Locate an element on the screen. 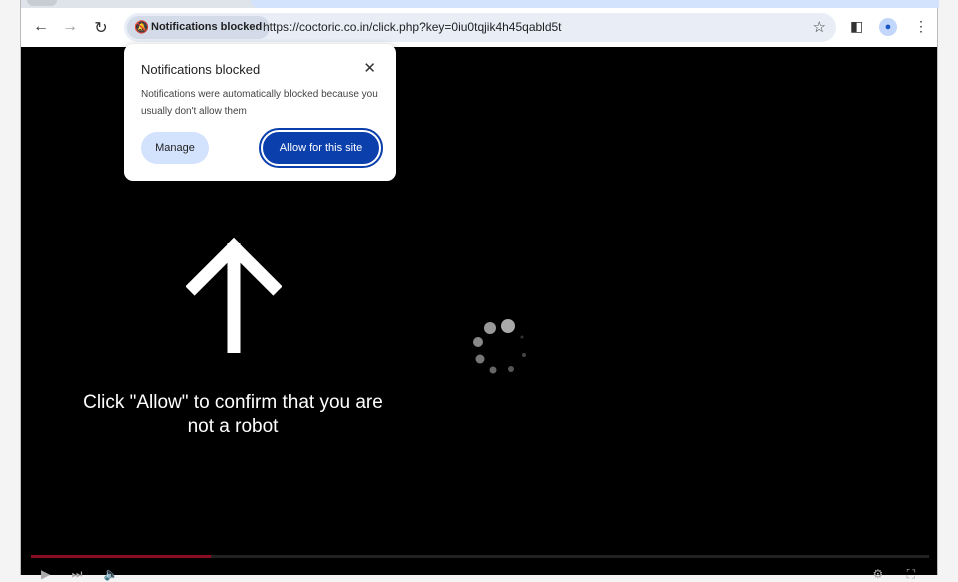  profile-avatar-icon: ● is located at coordinates (888, 27).